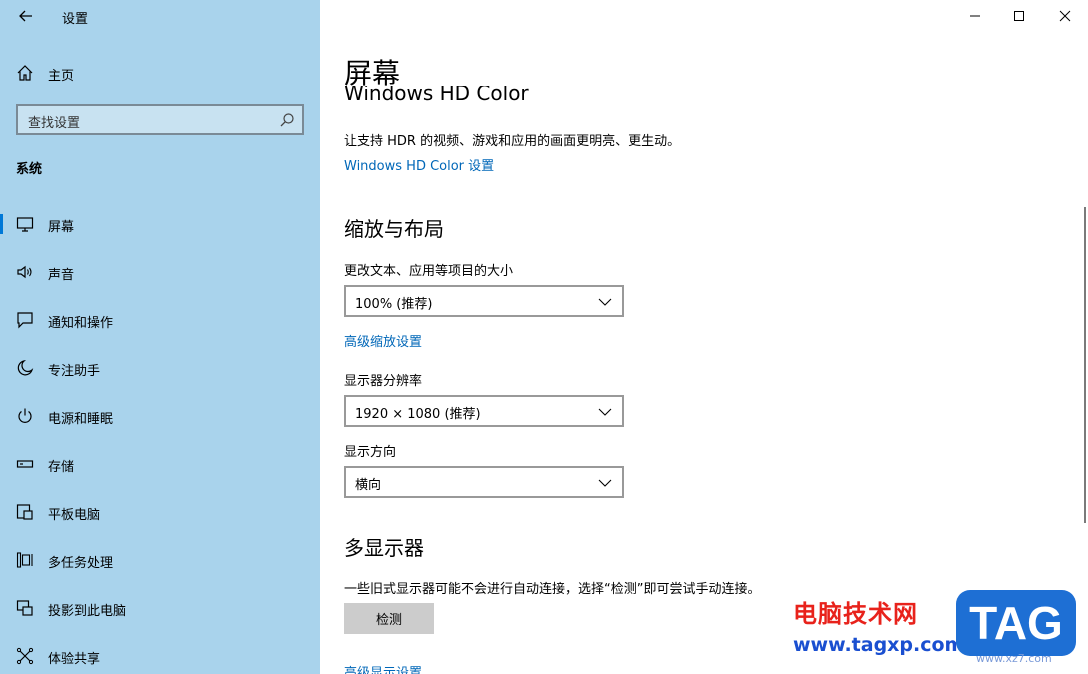 The image size is (1088, 674). I want to click on speaker-icon, so click(24, 272).